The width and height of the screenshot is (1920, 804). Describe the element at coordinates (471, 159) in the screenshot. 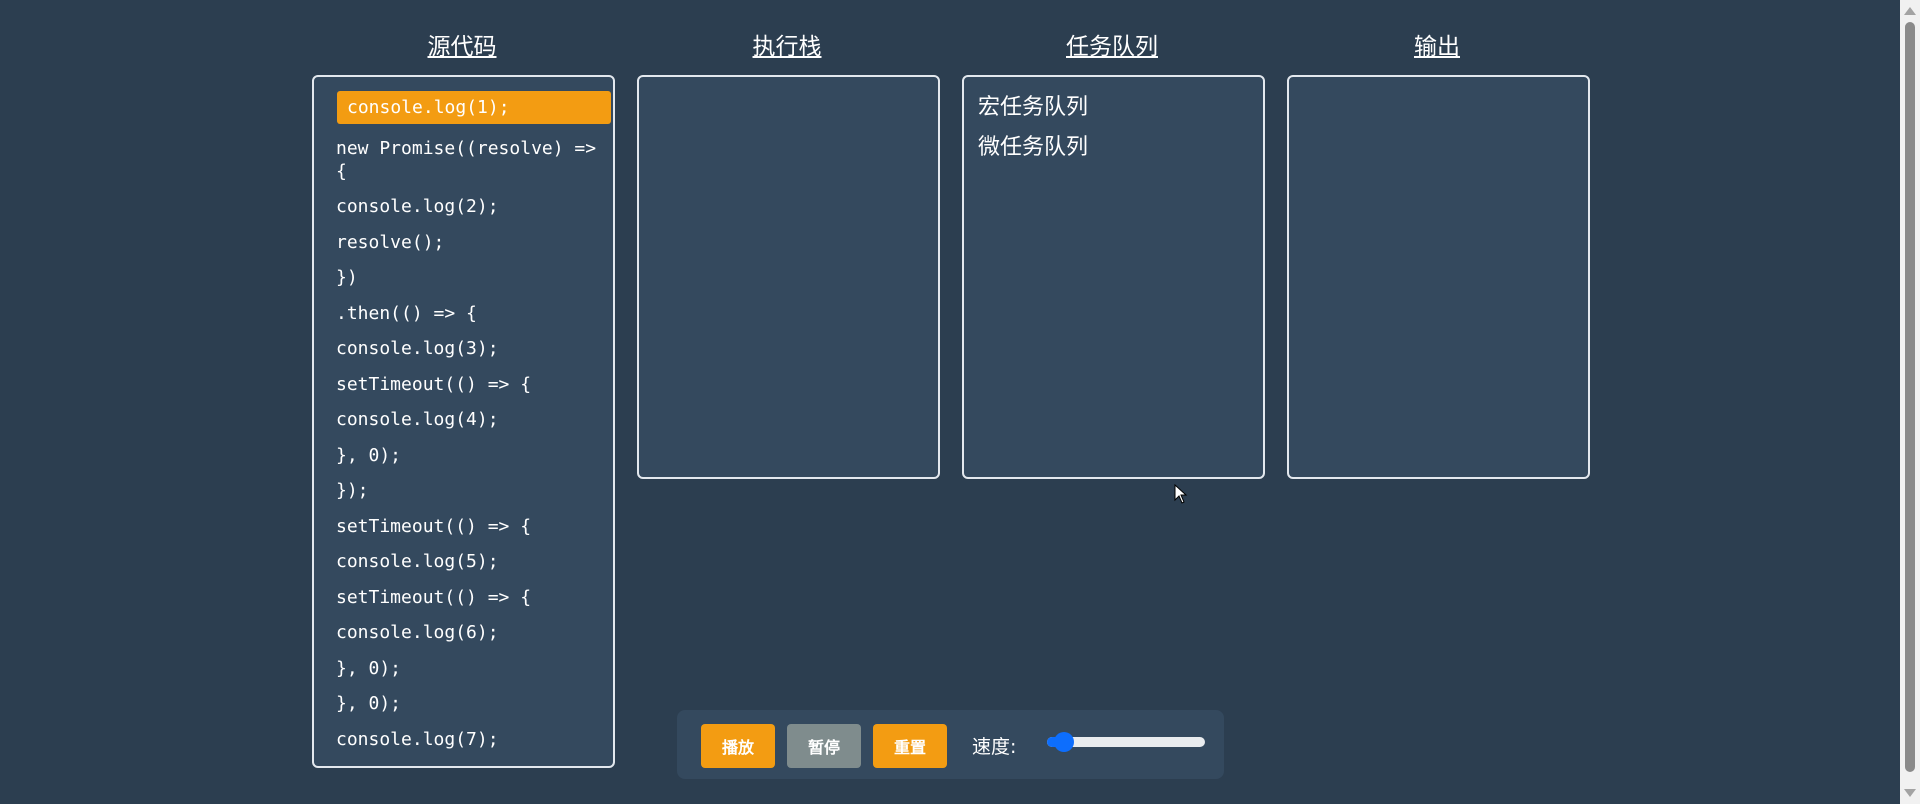

I see `code-line: new Promise((resolve) => {` at that location.